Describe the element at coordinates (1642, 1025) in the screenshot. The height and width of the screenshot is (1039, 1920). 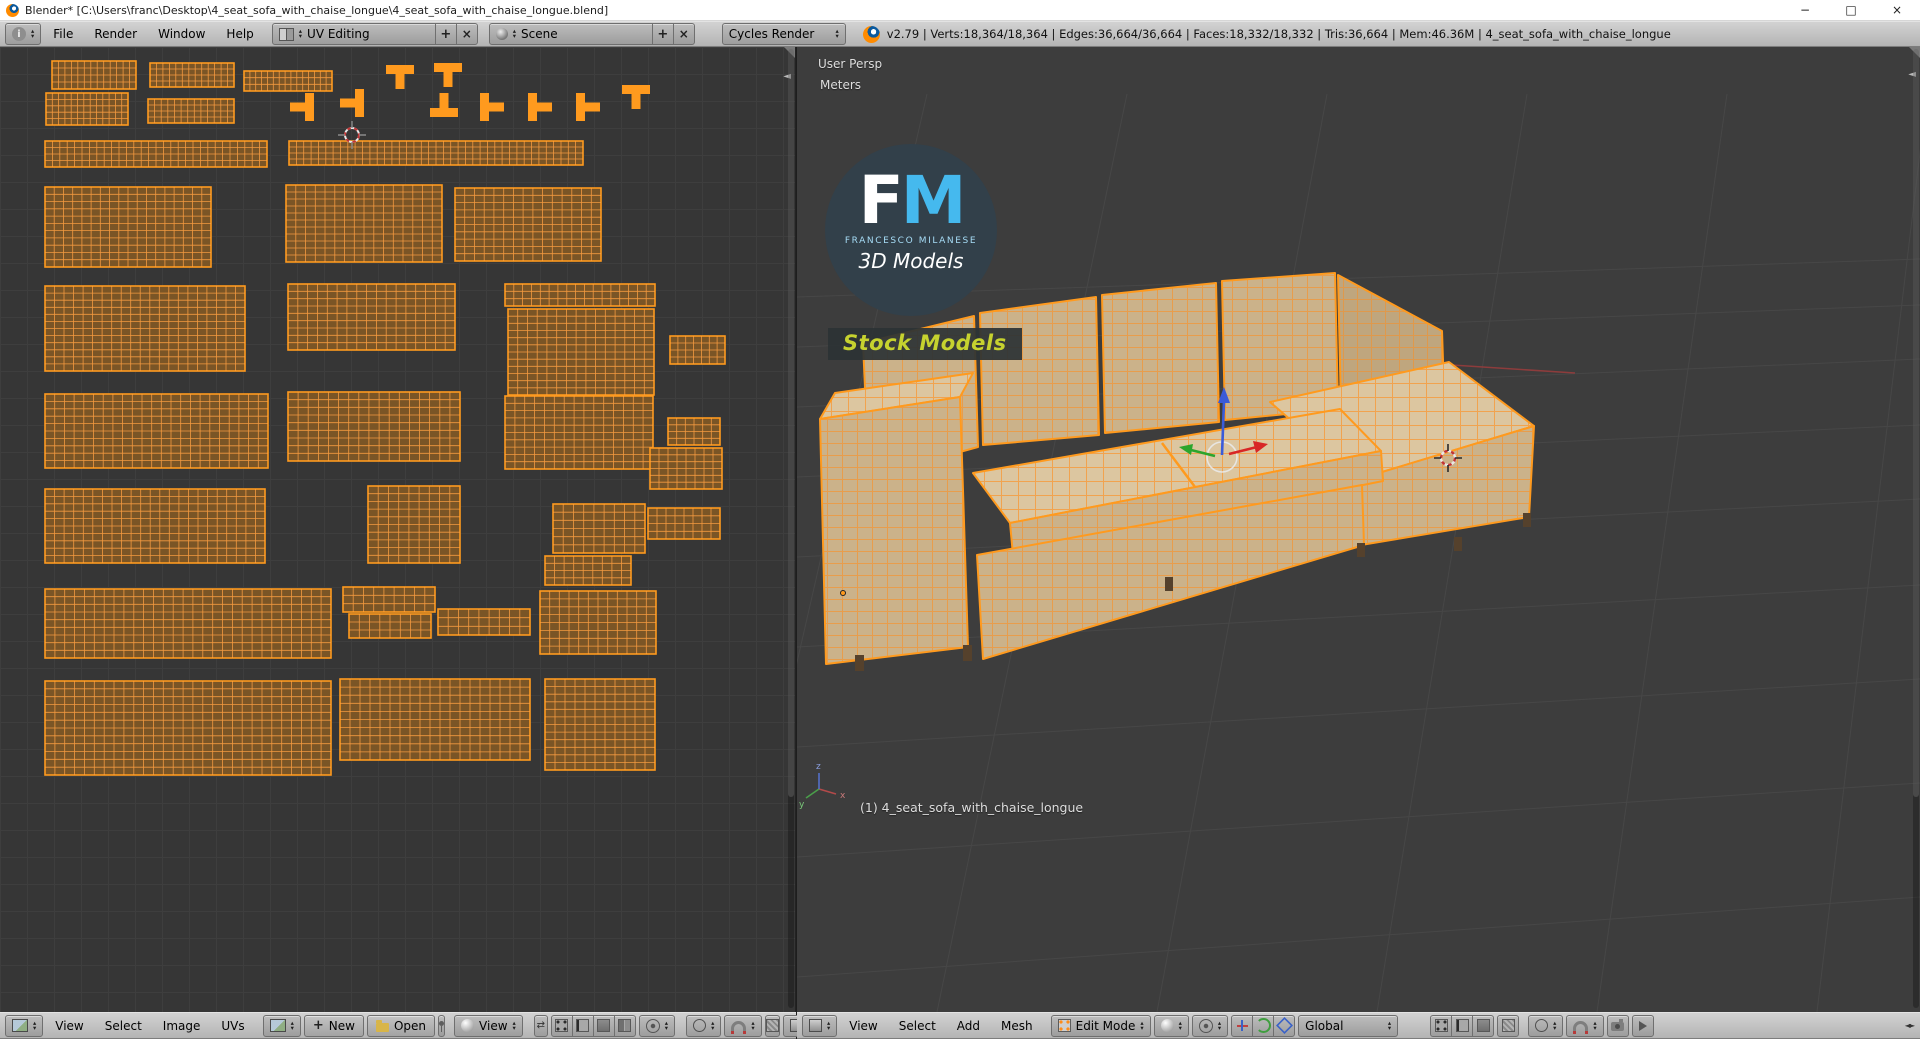
I see `opengl-render-animation-button` at that location.